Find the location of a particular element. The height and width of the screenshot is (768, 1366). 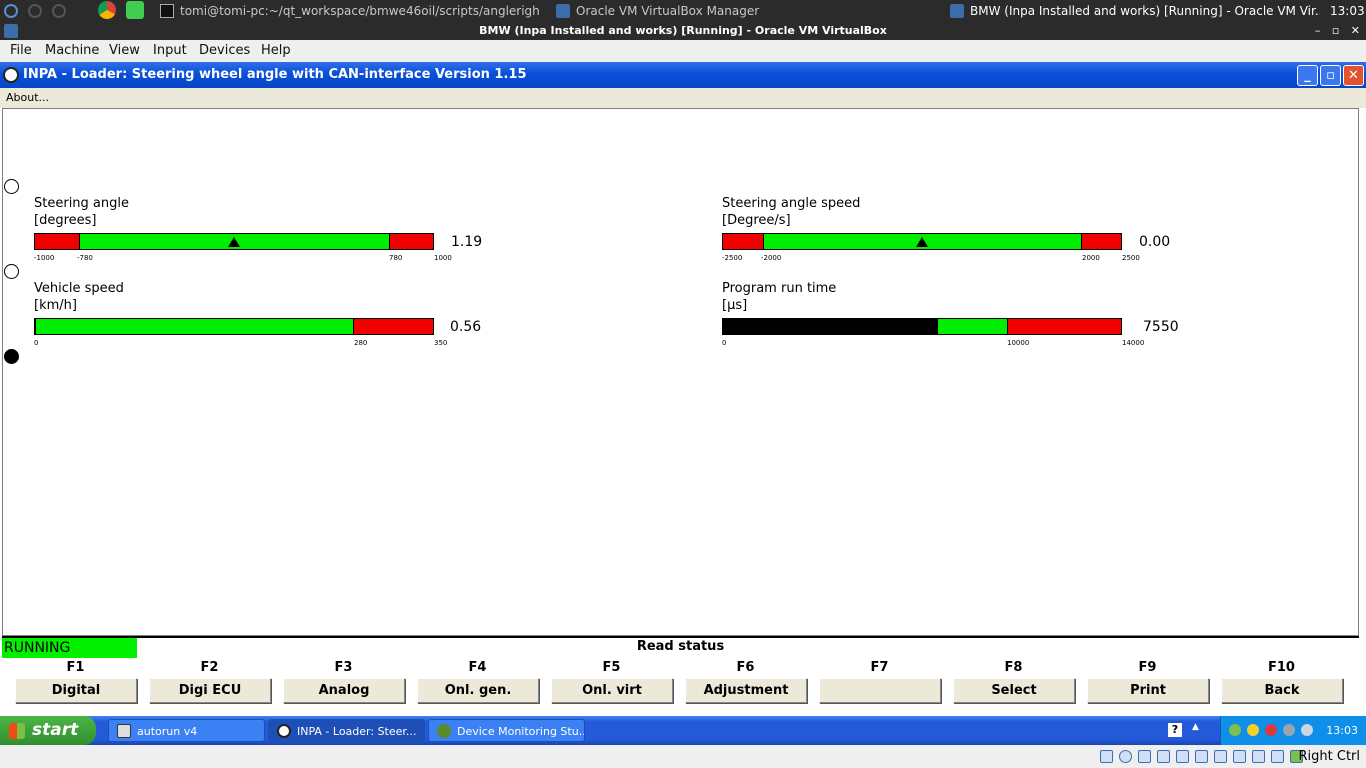

fkey-button-f3: Analog is located at coordinates (344, 690).